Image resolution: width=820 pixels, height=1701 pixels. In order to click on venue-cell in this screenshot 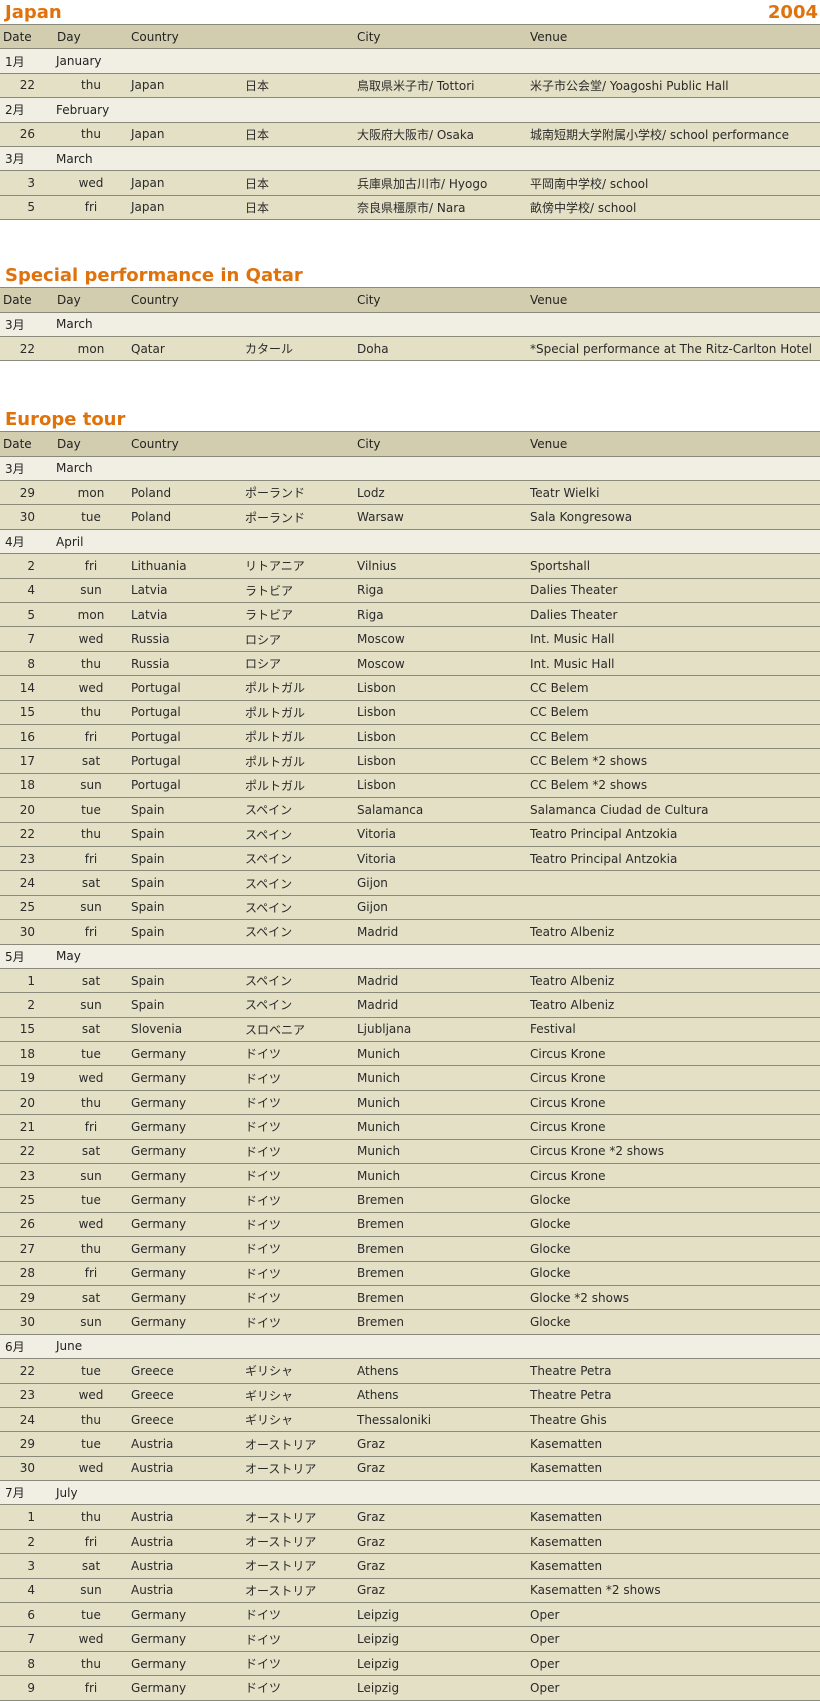, I will do `click(673, 883)`.